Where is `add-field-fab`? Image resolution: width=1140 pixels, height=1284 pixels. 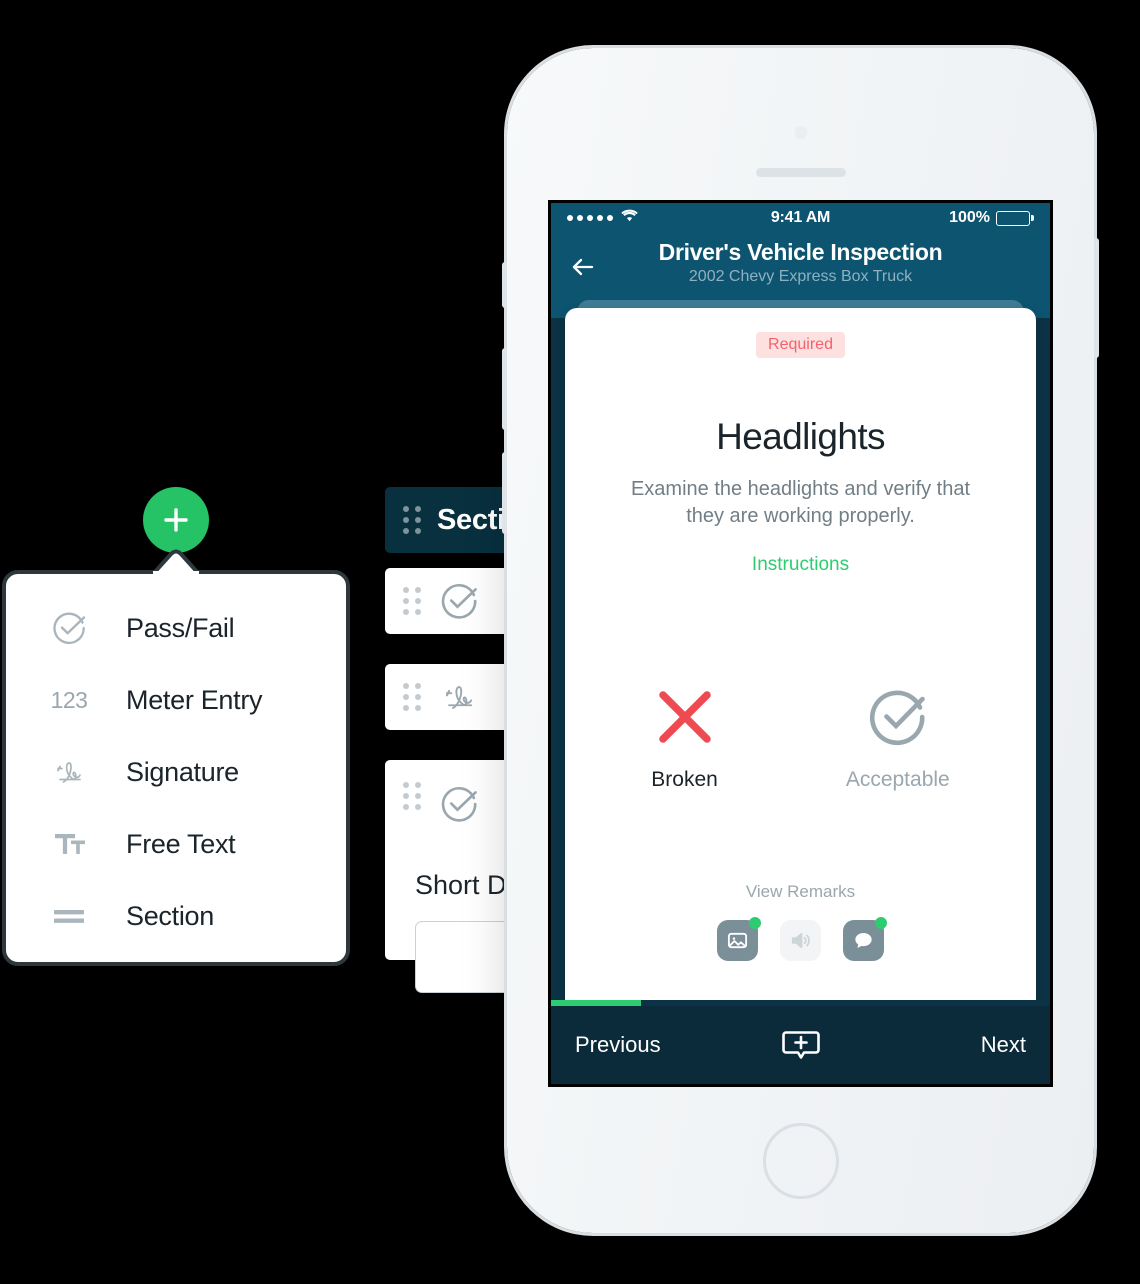 add-field-fab is located at coordinates (176, 520).